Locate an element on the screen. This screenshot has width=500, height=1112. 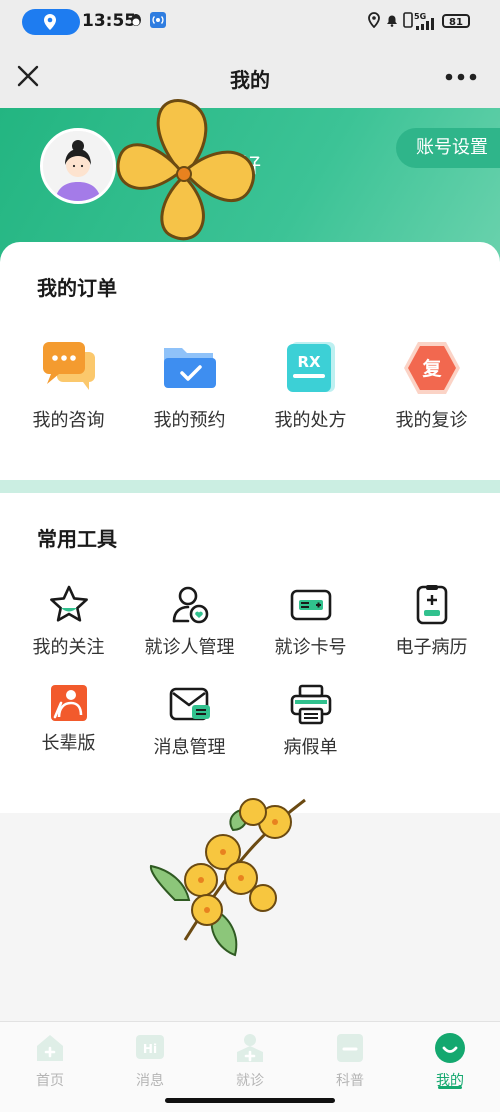
printer-icon is located at coordinates (310, 704).